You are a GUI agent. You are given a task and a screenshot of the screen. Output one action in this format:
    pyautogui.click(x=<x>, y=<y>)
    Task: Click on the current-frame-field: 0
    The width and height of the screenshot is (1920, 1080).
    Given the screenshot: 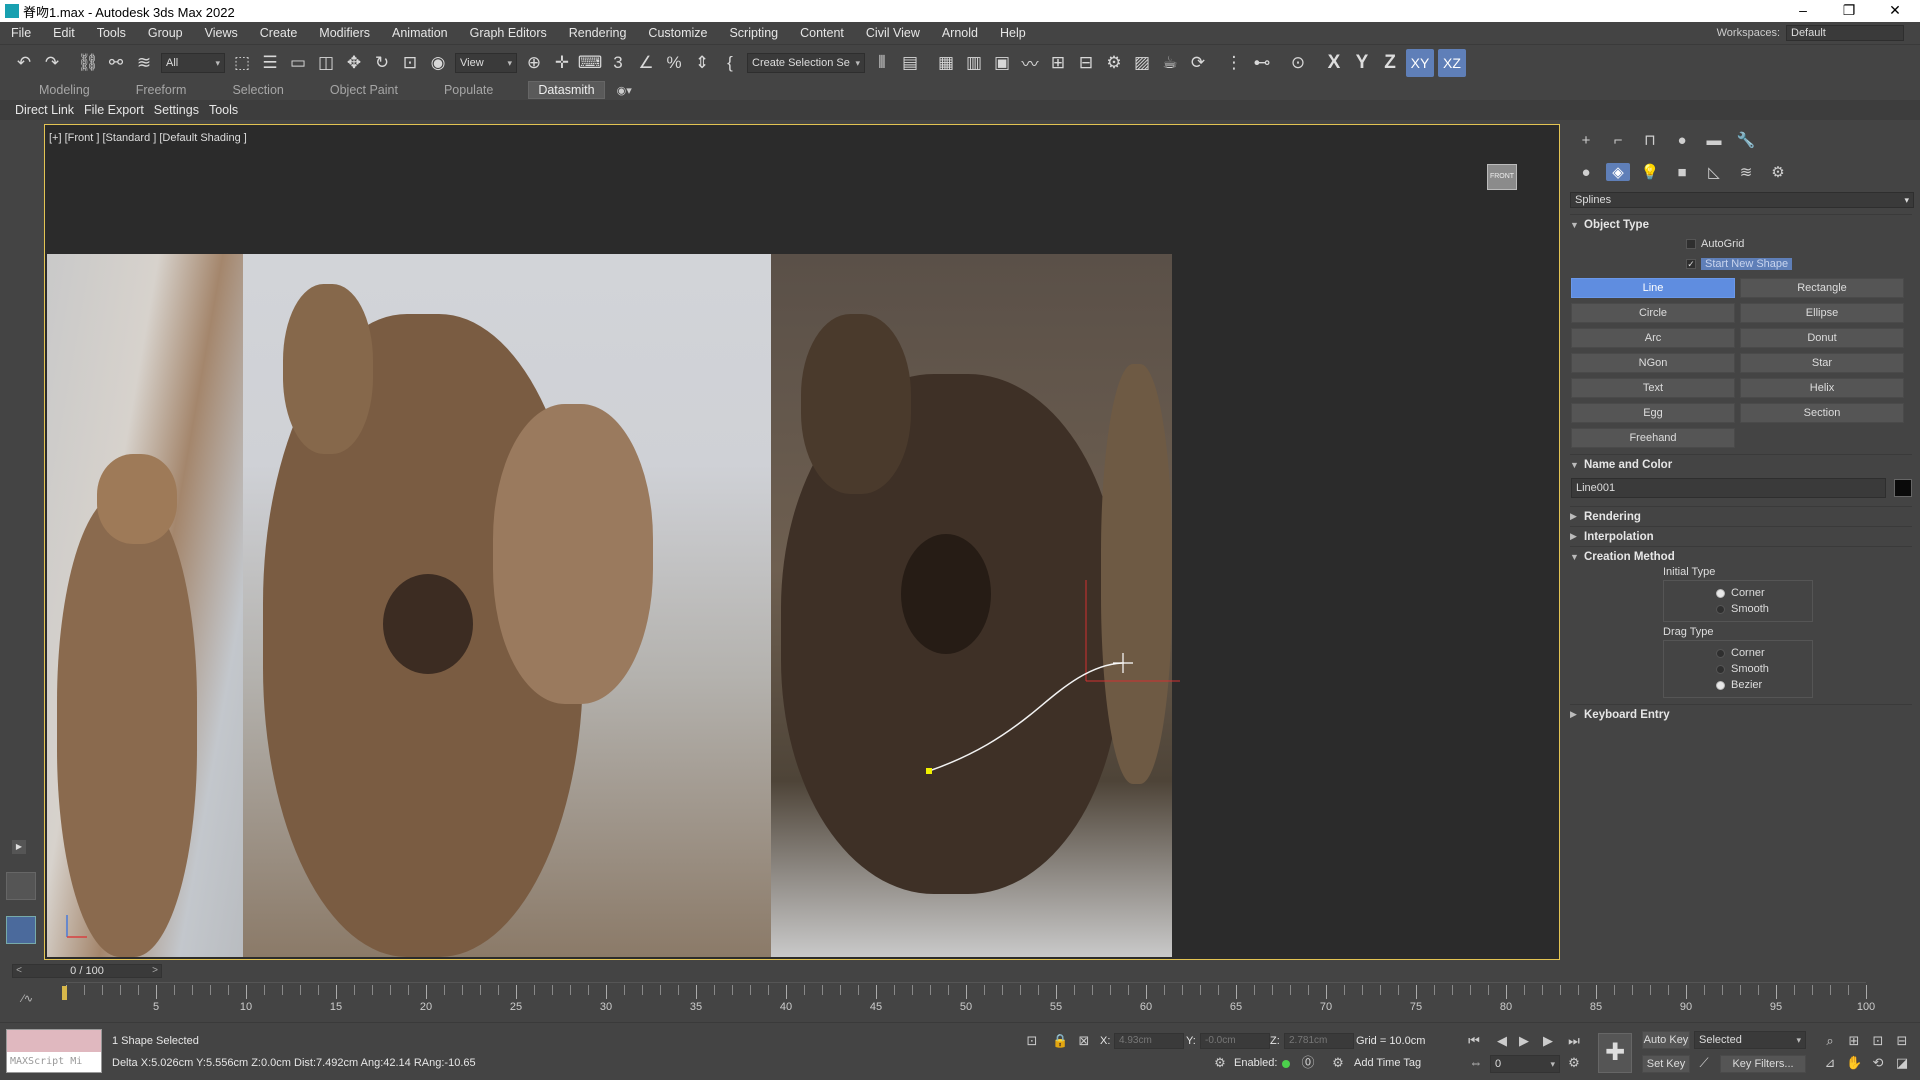 What is the action you would take?
    pyautogui.click(x=1525, y=1064)
    